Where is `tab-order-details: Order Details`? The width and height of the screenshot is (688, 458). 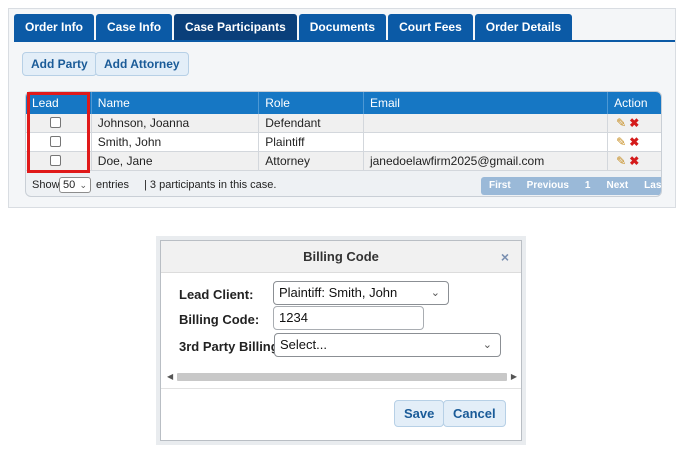 tab-order-details: Order Details is located at coordinates (523, 27).